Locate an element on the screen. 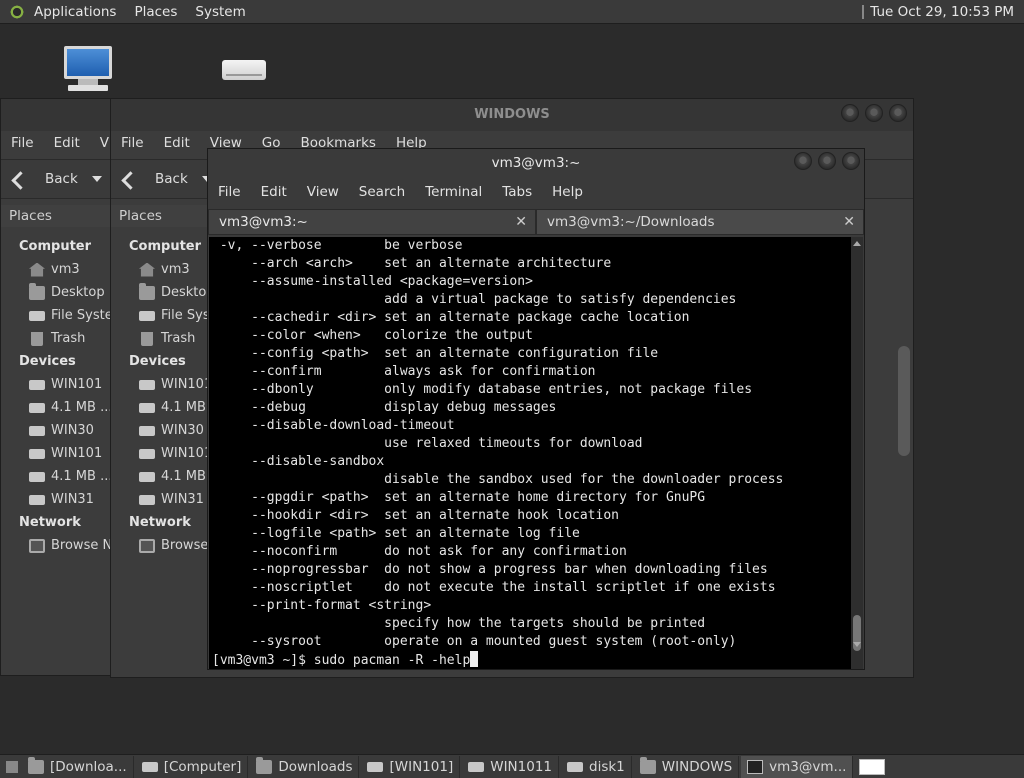 Image resolution: width=1024 pixels, height=778 pixels. tab-downloads: vm3@vm3:~/Downloads ✕ is located at coordinates (700, 222).